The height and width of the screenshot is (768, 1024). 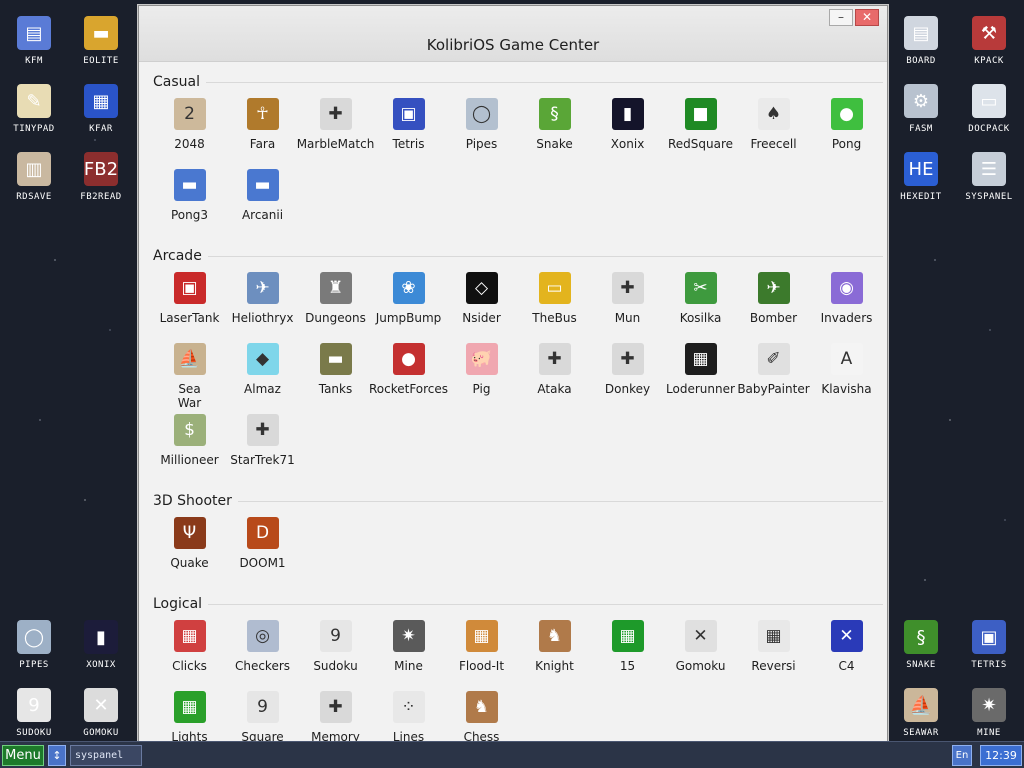 I want to click on game-knight: ♞ Knight, so click(x=554, y=655).